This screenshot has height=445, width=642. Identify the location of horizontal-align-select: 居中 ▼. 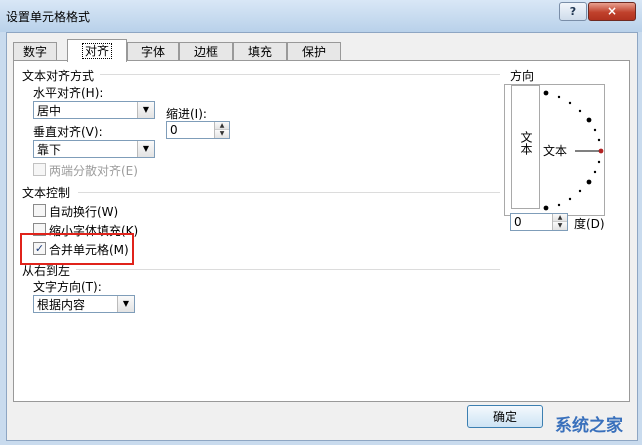
(94, 110).